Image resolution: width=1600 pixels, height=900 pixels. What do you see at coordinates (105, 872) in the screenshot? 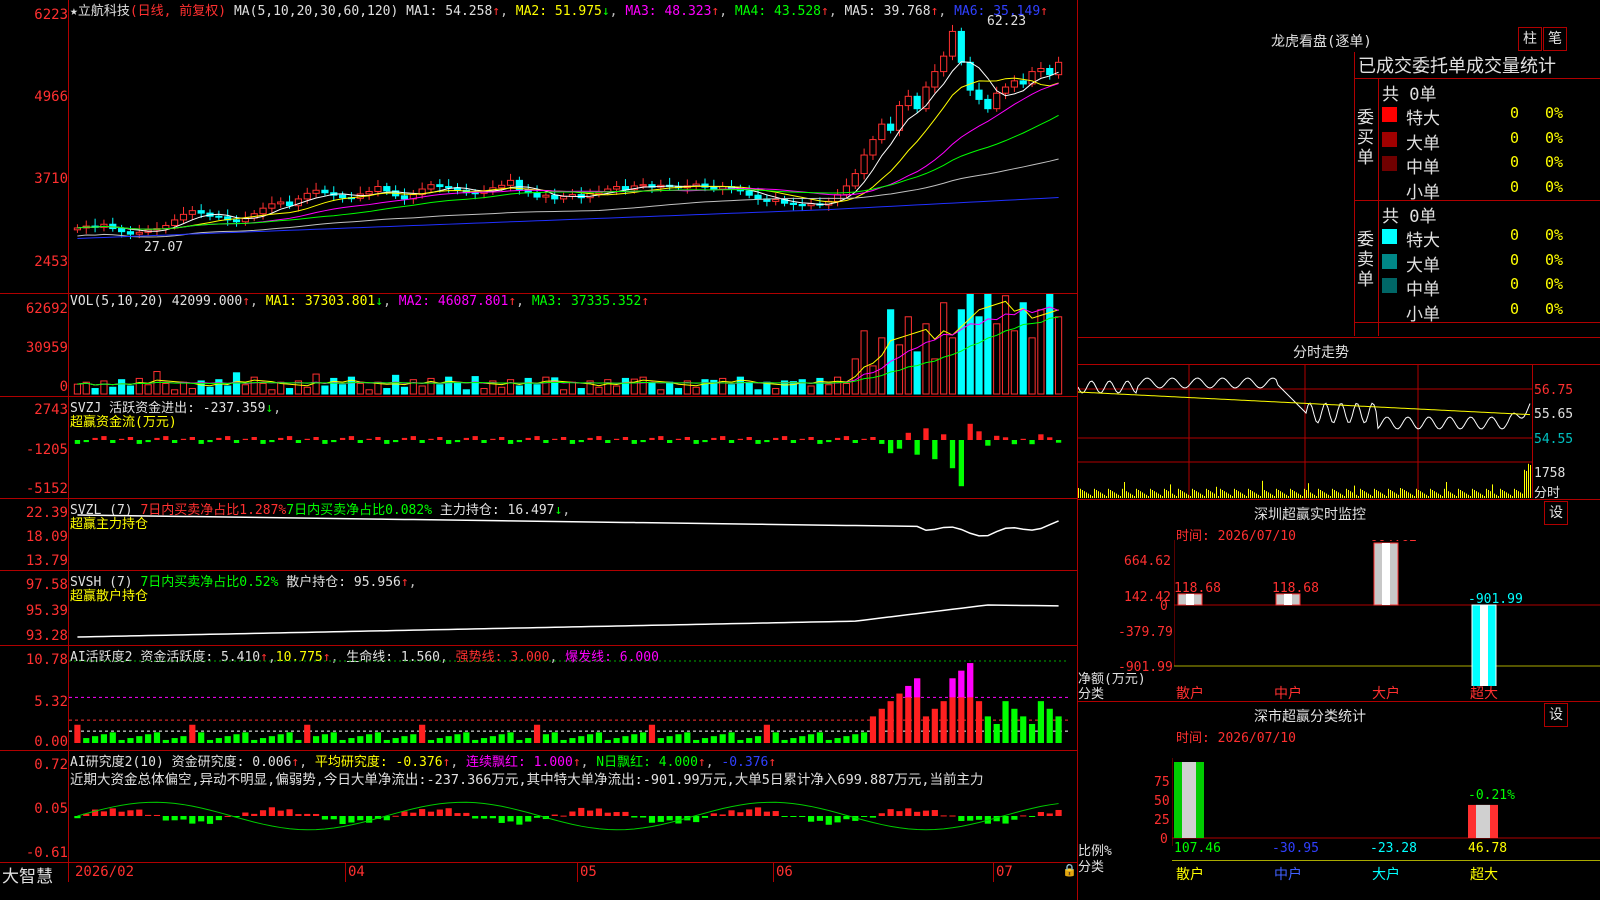
I see `date-tick: 2026/02` at bounding box center [105, 872].